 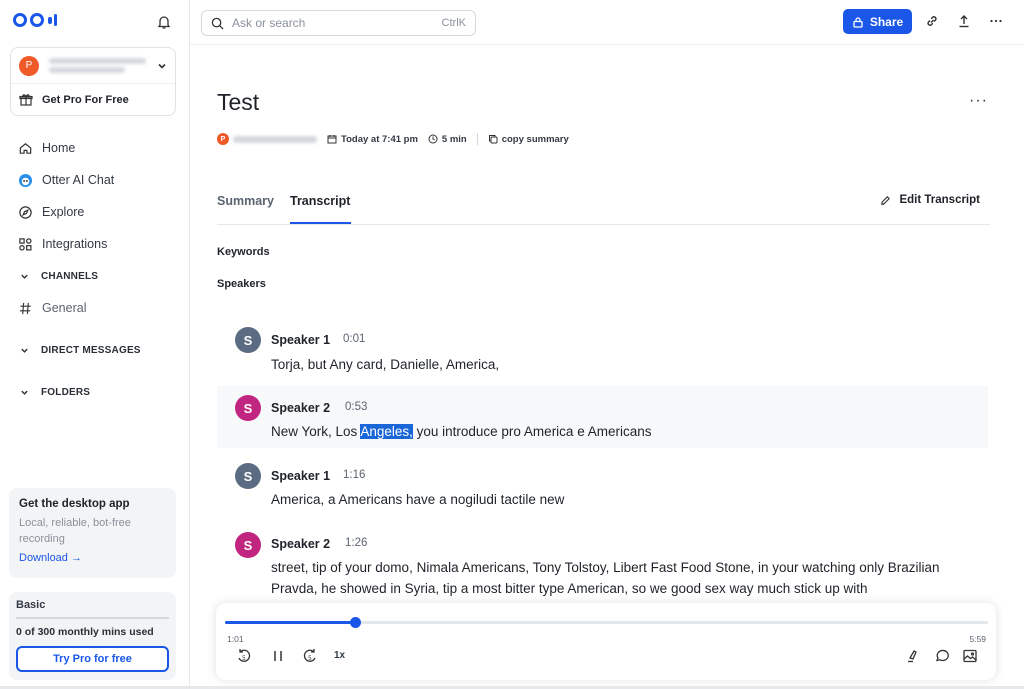 I want to click on direct-messages-label: DIRECT MESSAGES, so click(x=91, y=350).